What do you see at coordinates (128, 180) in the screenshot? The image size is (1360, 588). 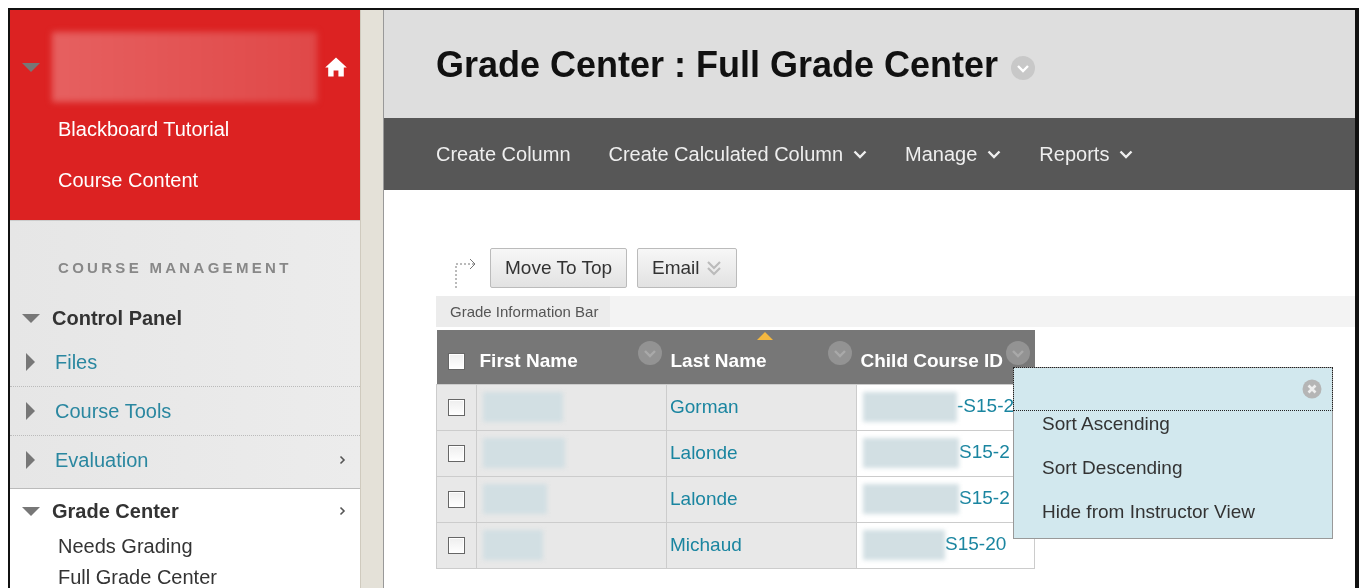 I see `course-menu-link: Course Content` at bounding box center [128, 180].